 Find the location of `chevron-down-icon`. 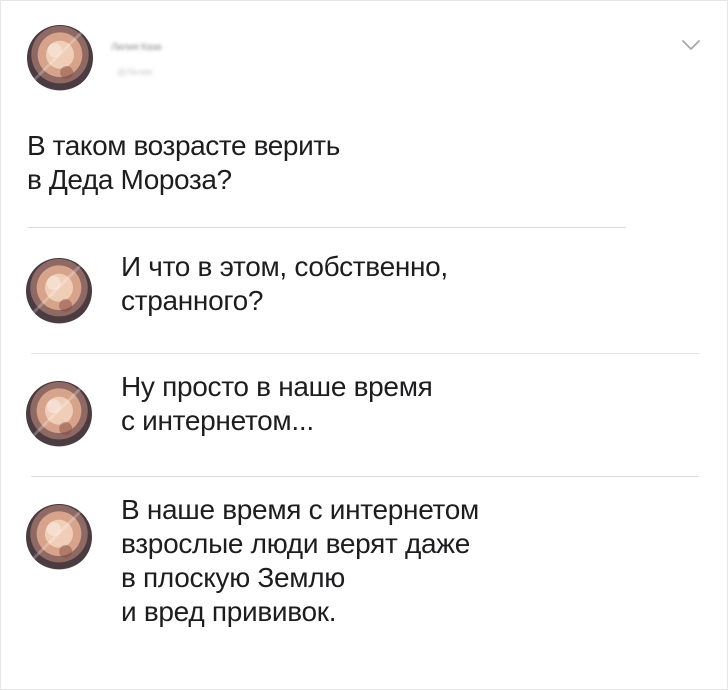

chevron-down-icon is located at coordinates (691, 45).